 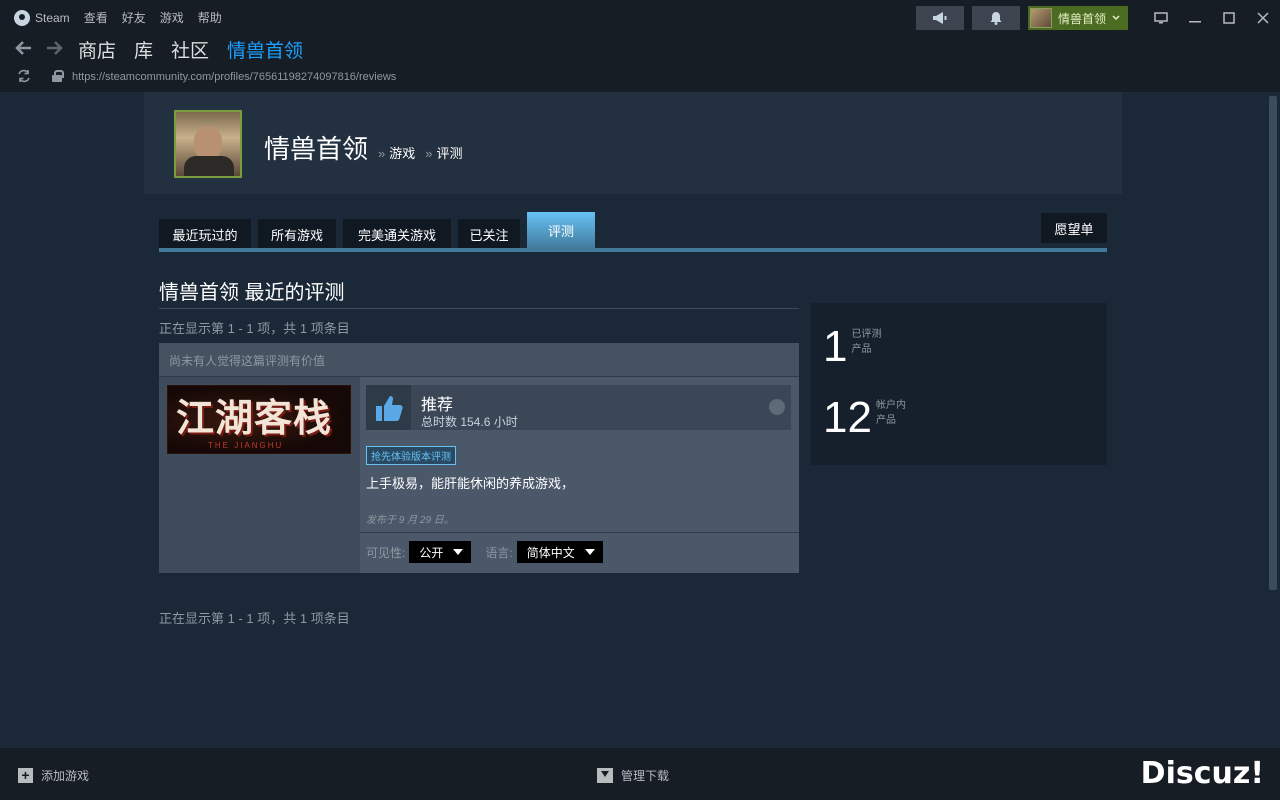 What do you see at coordinates (866, 341) in the screenshot?
I see `stat-reviewed-labels: 已评测 产品` at bounding box center [866, 341].